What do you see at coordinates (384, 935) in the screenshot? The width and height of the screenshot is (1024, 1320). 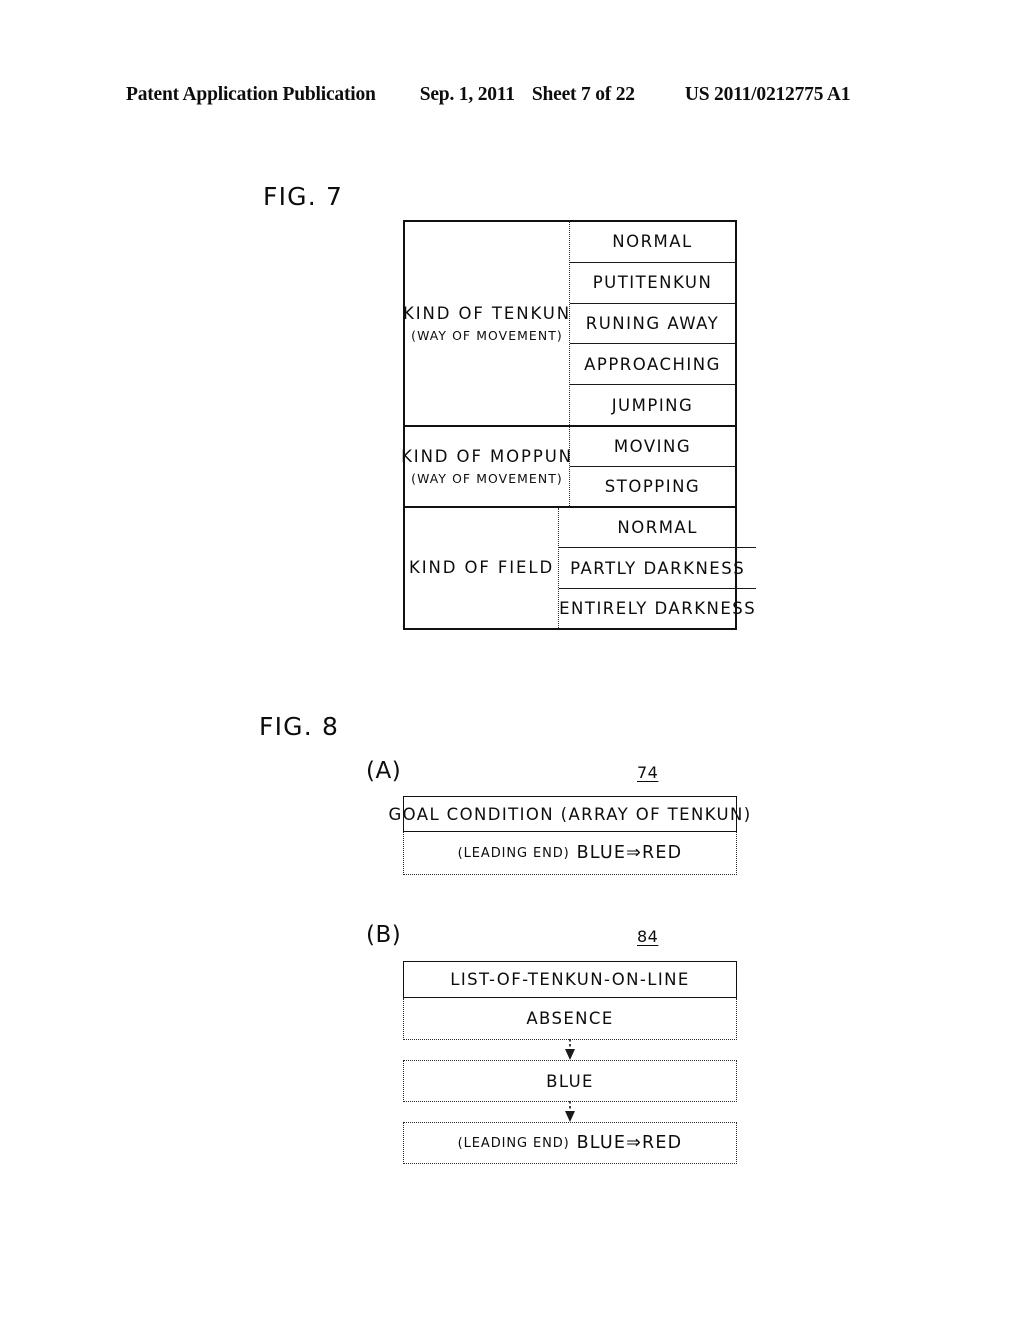 I see `figure-8-panel-b-label: (B)` at bounding box center [384, 935].